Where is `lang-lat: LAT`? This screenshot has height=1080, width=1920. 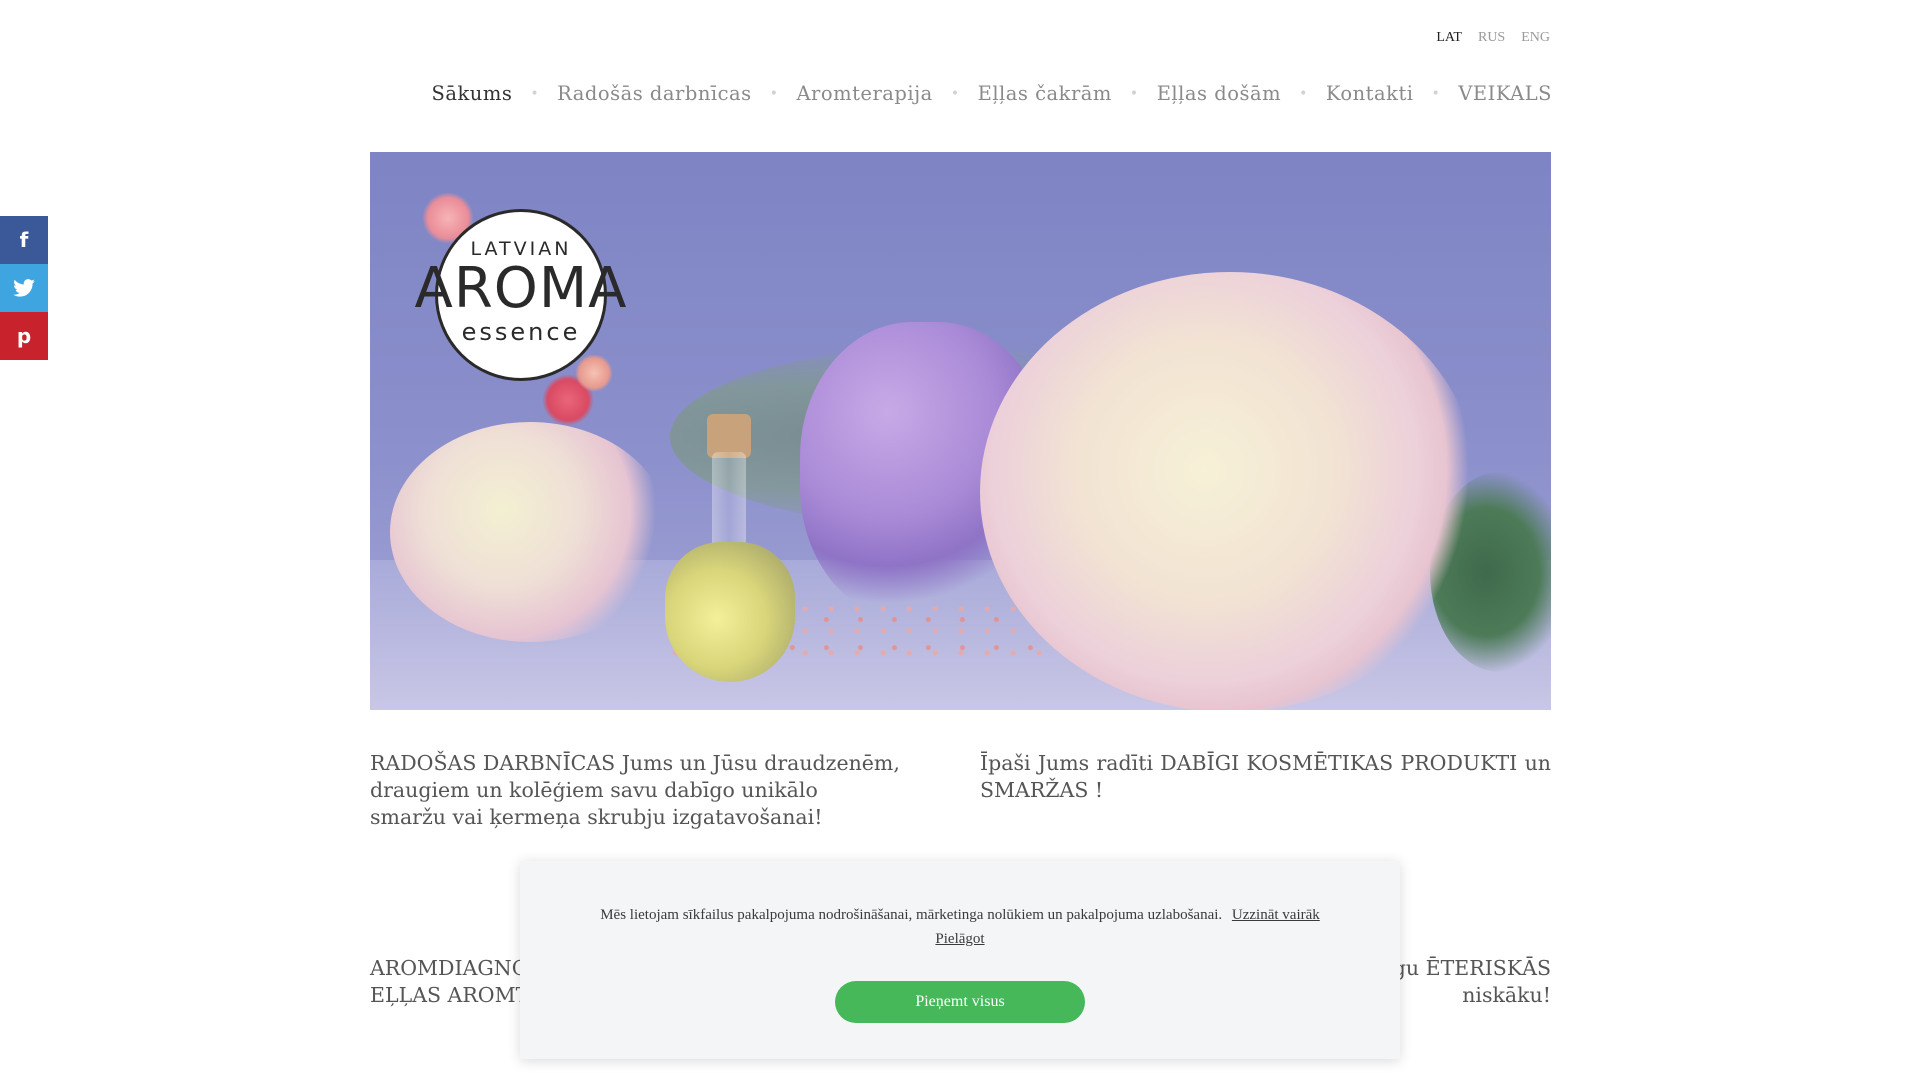 lang-lat: LAT is located at coordinates (1449, 38).